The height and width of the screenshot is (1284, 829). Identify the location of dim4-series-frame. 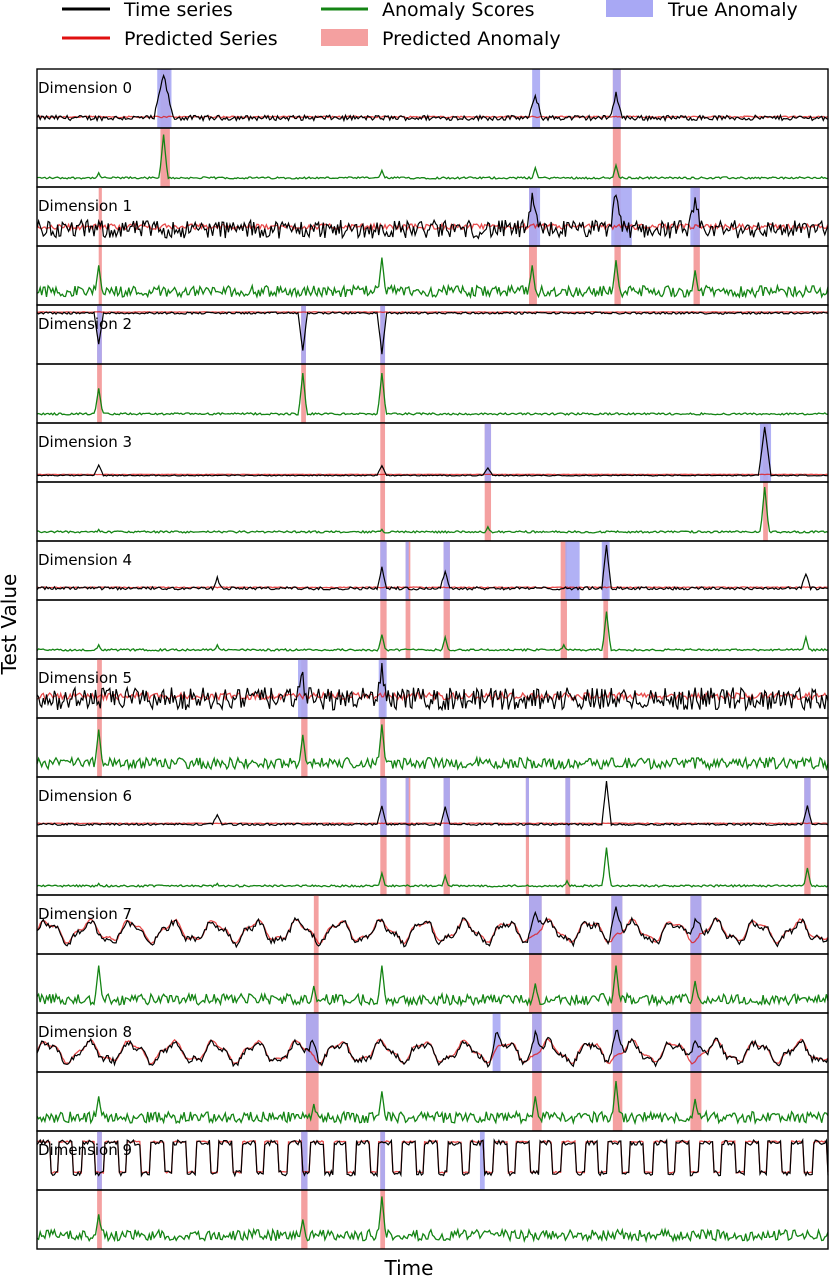
(432, 570).